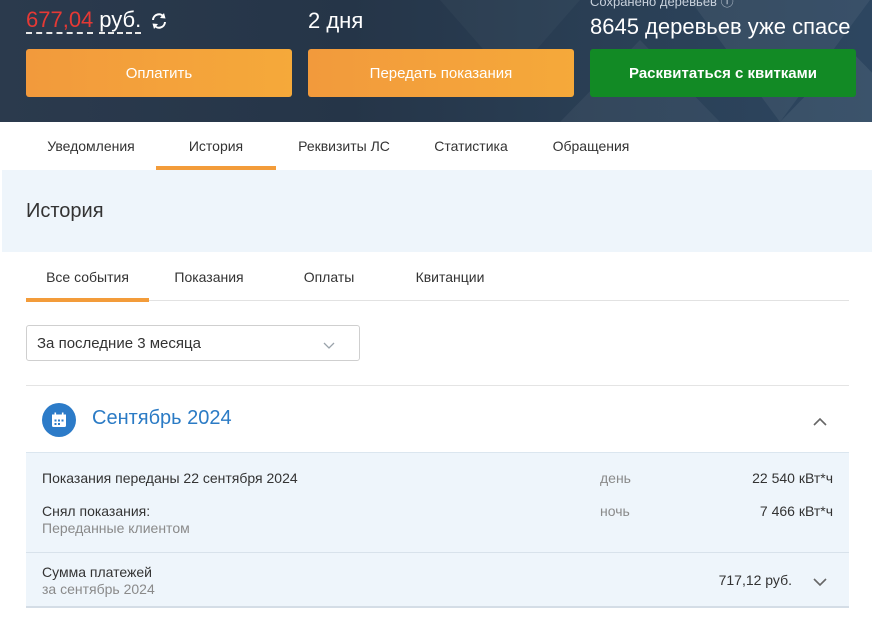  What do you see at coordinates (441, 73) in the screenshot?
I see `send-readings-button: Передать показания` at bounding box center [441, 73].